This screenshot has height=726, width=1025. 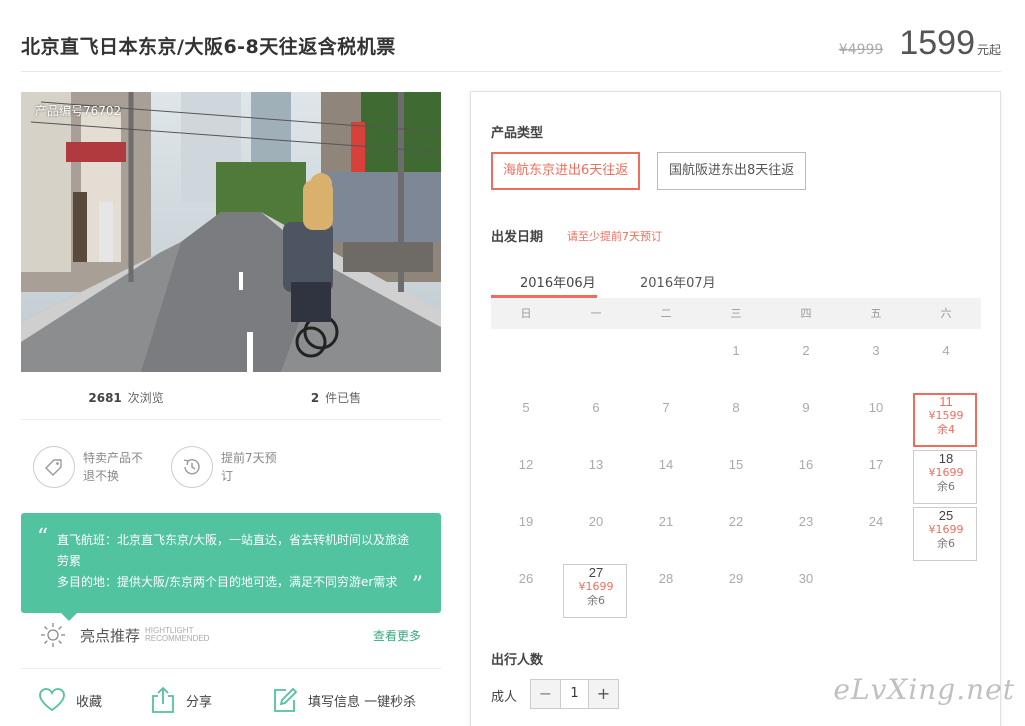 What do you see at coordinates (924, 689) in the screenshot?
I see `watermark: eLvXing.net` at bounding box center [924, 689].